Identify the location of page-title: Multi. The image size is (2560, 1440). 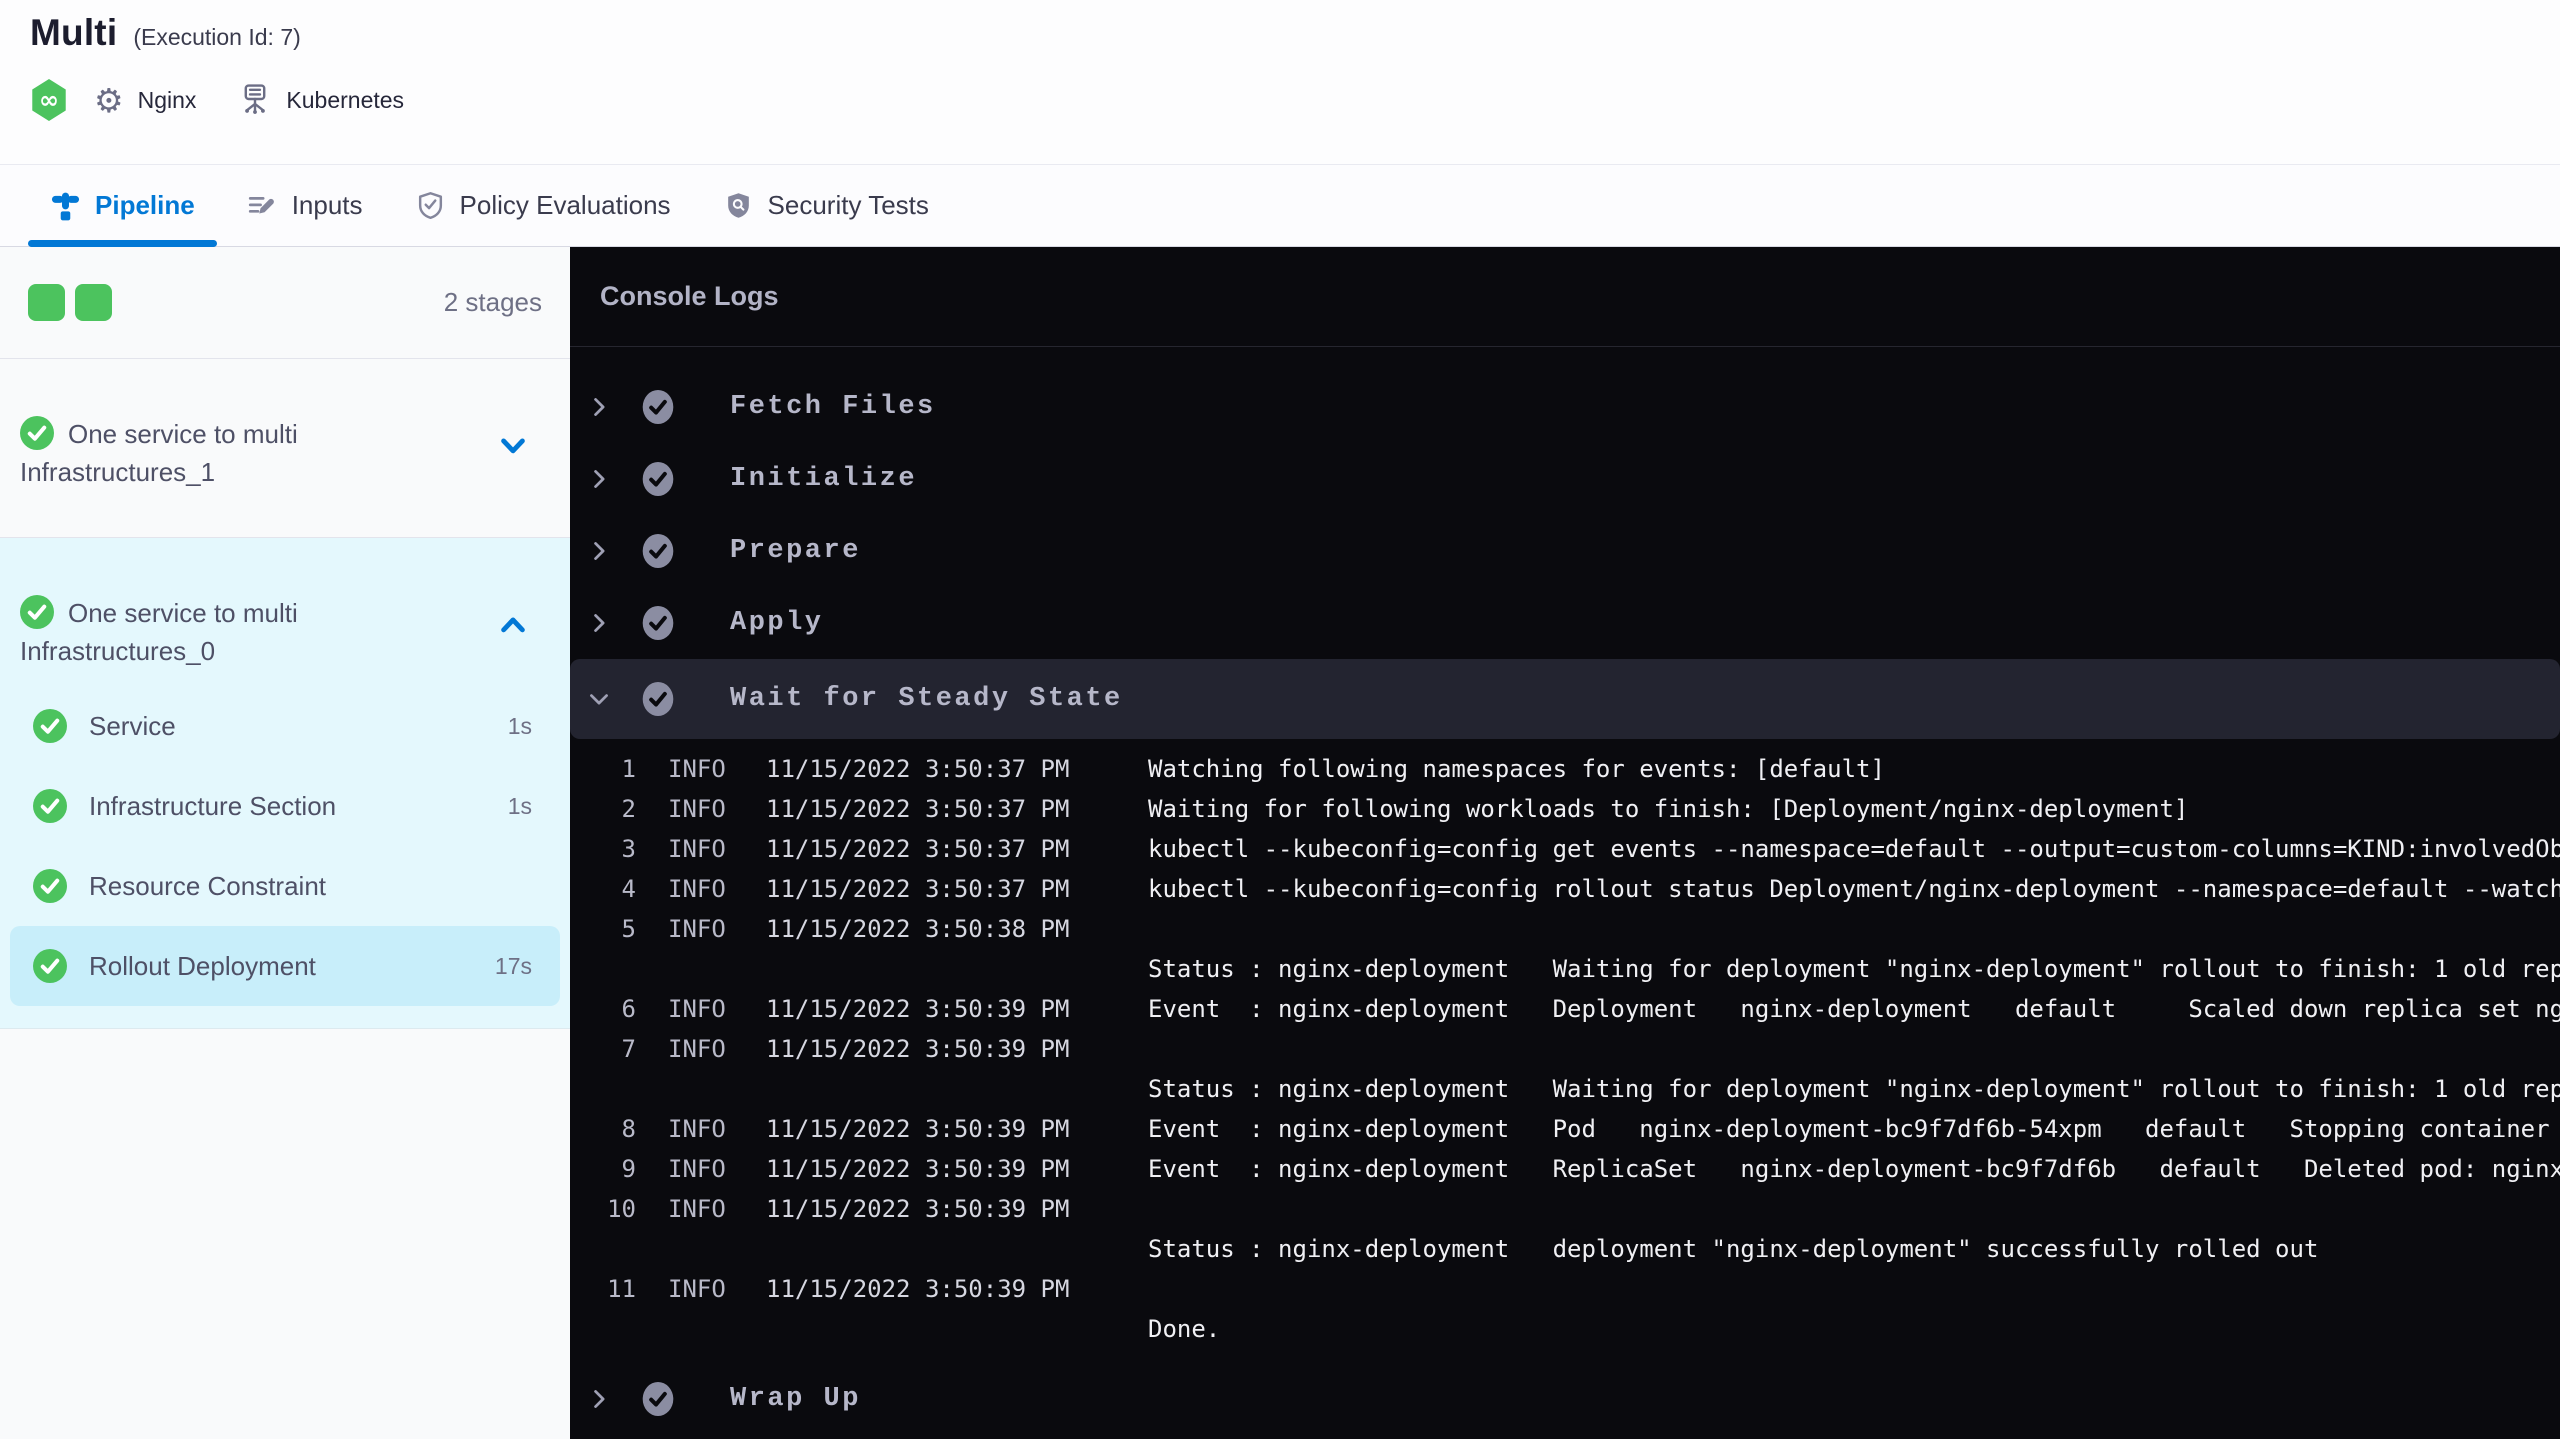
(74, 32).